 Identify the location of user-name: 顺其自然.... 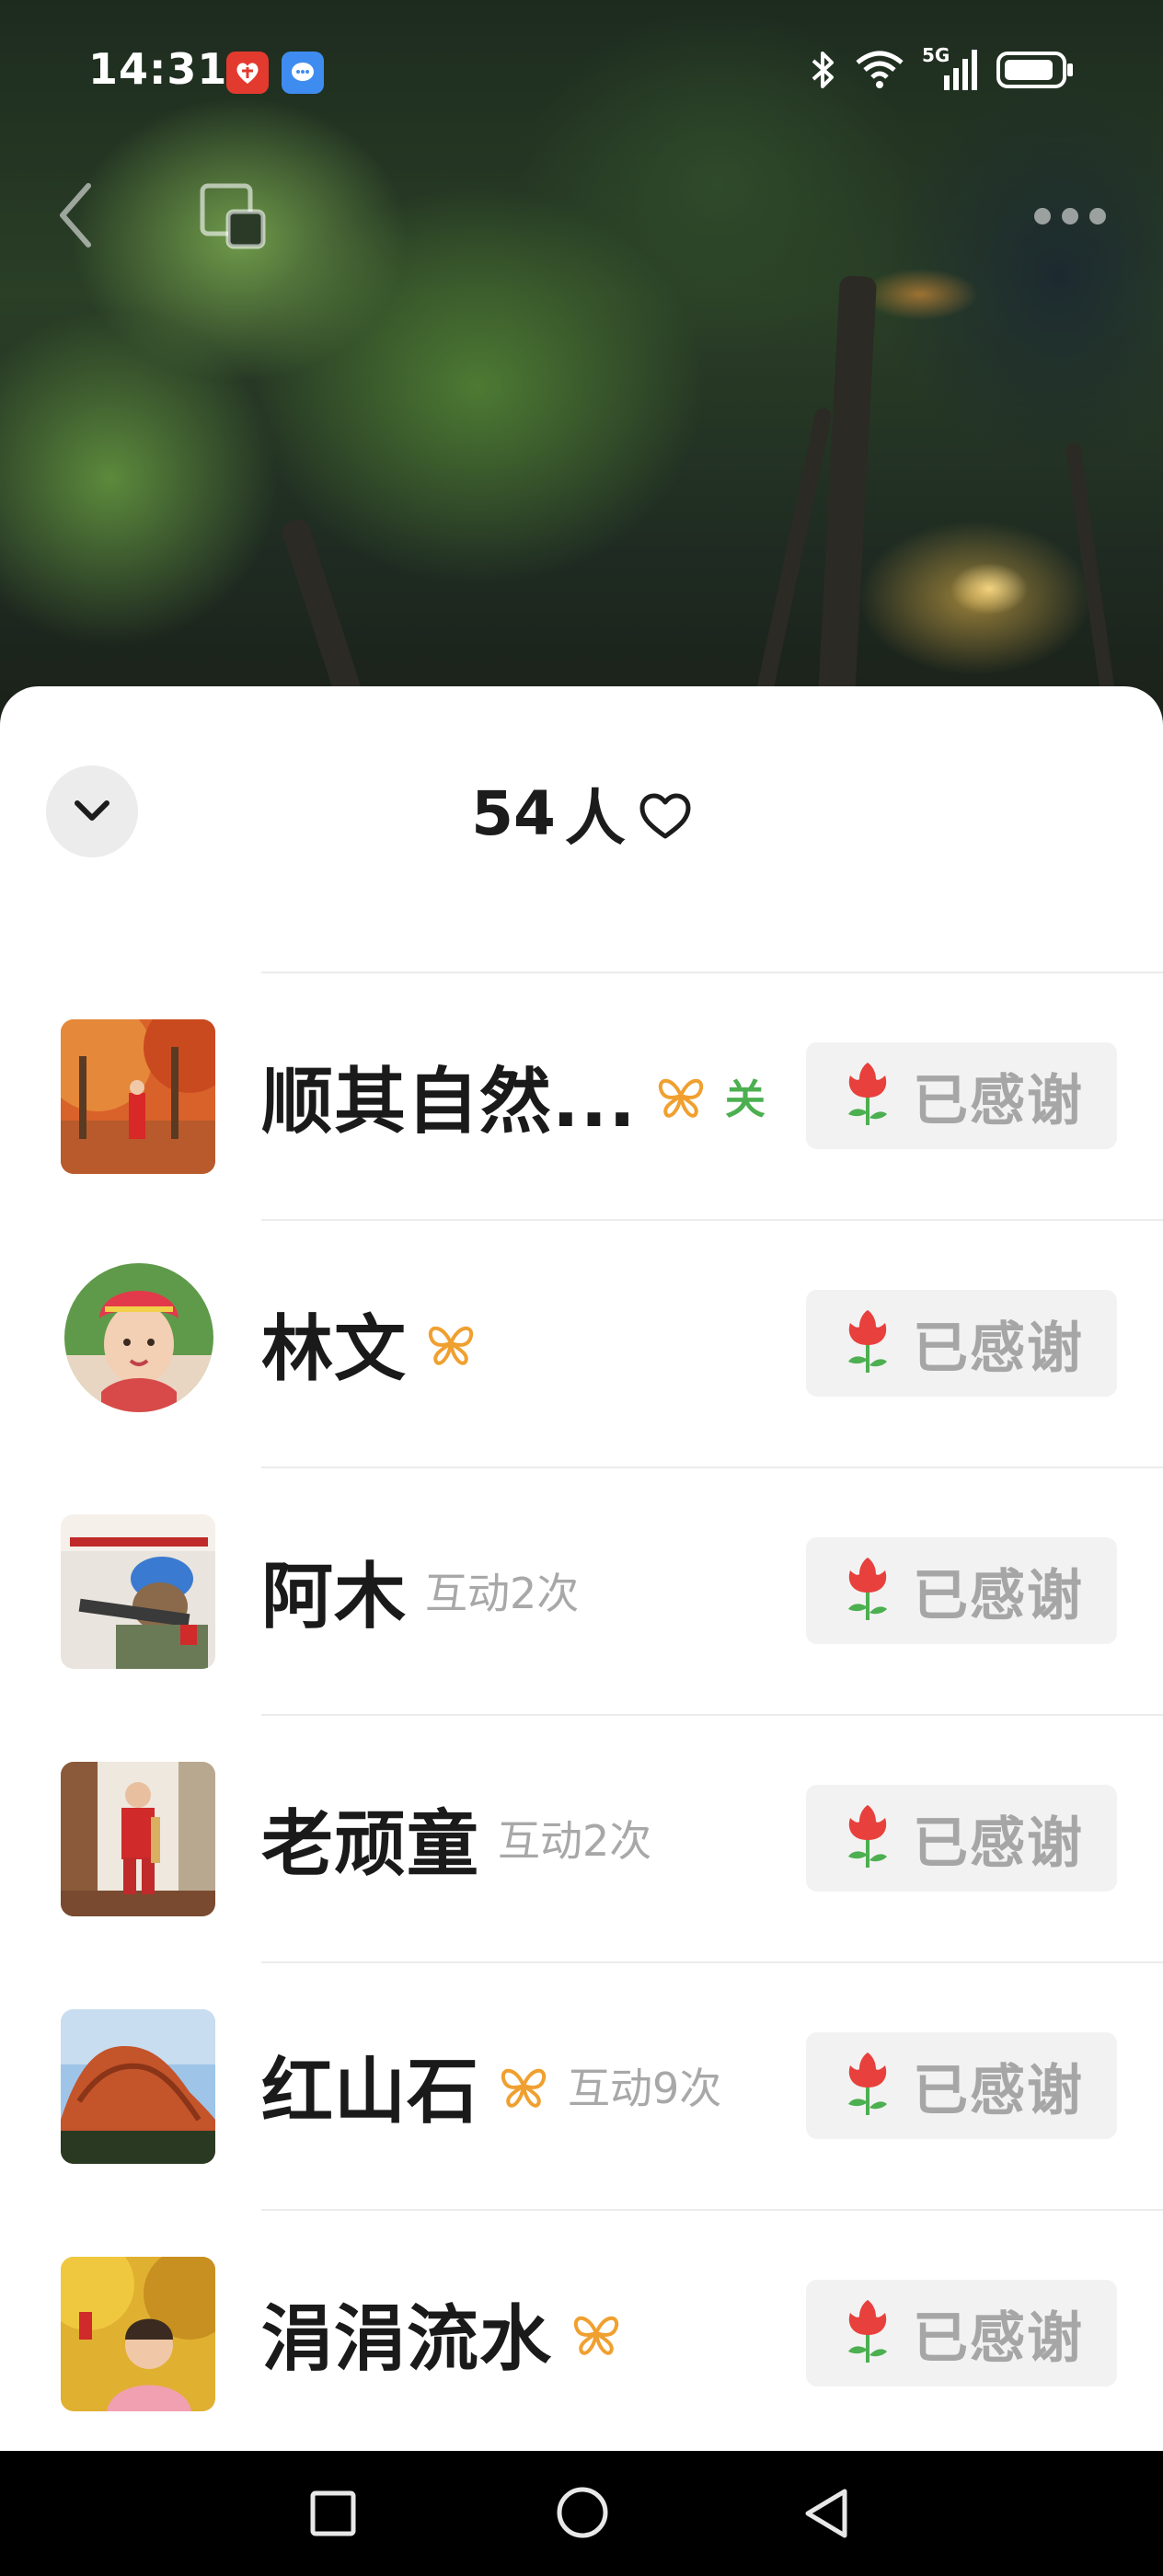
(449, 1095).